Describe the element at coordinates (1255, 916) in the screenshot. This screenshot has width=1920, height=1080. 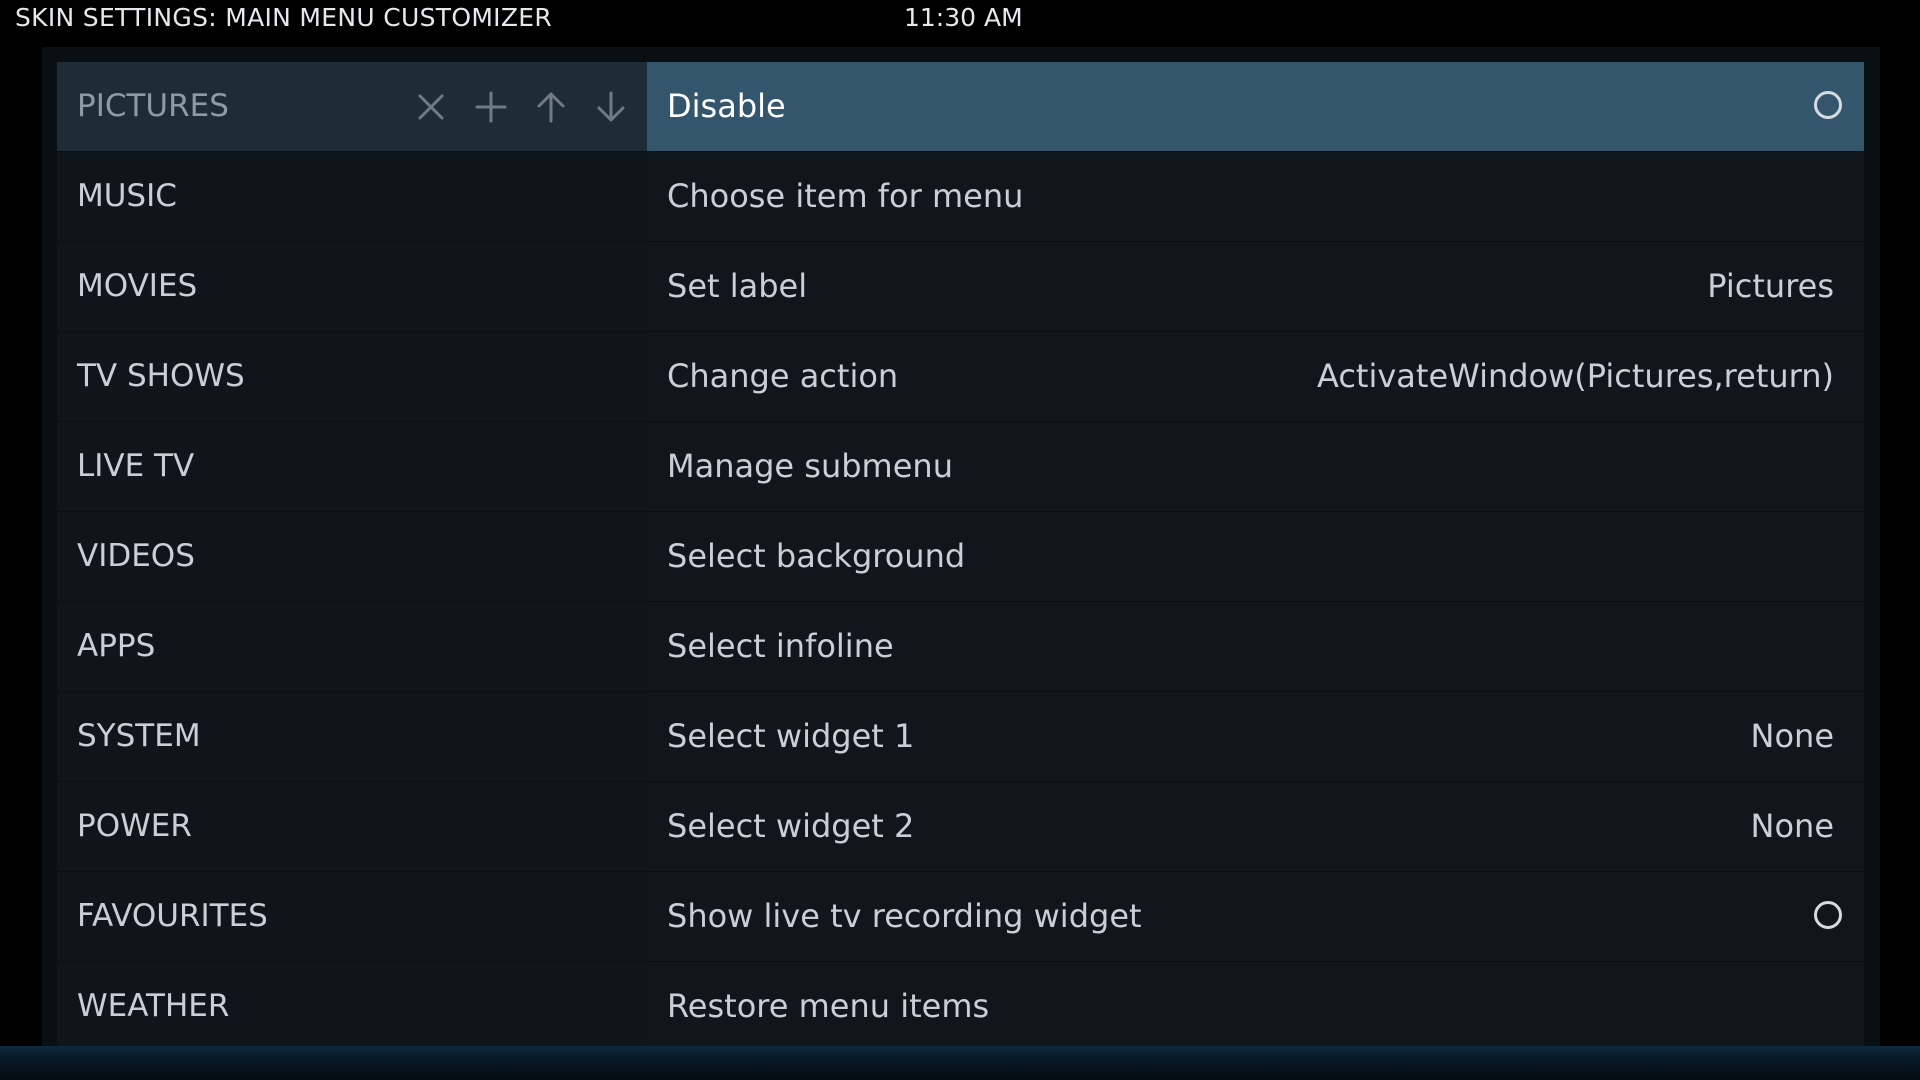
I see `option-show-live-tv-recording-widget: Show live tv recording widget` at that location.